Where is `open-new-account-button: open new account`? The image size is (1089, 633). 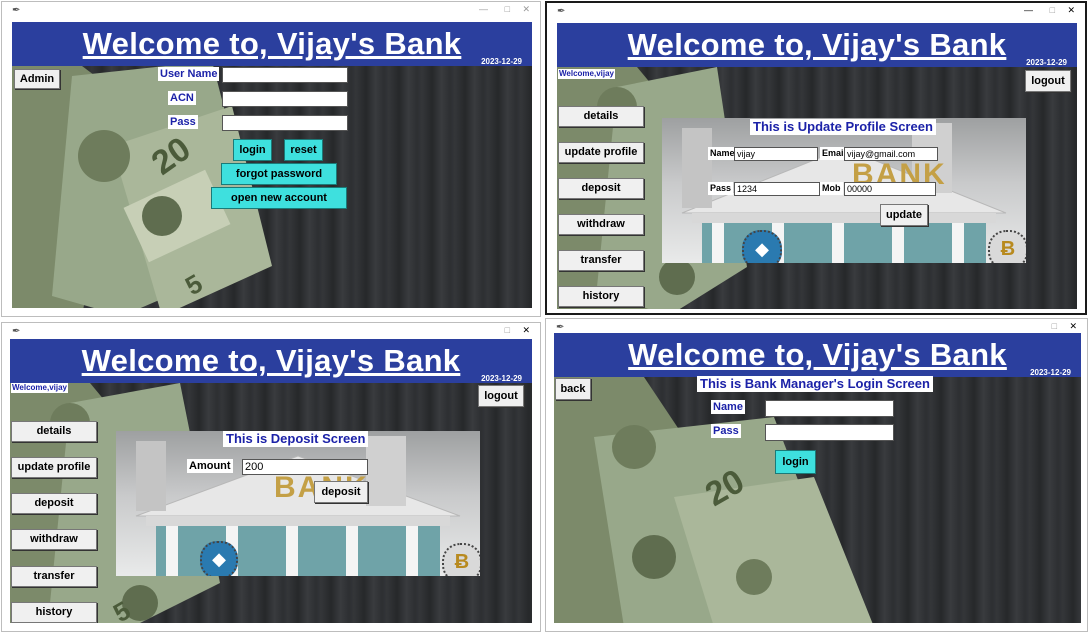 open-new-account-button: open new account is located at coordinates (279, 198).